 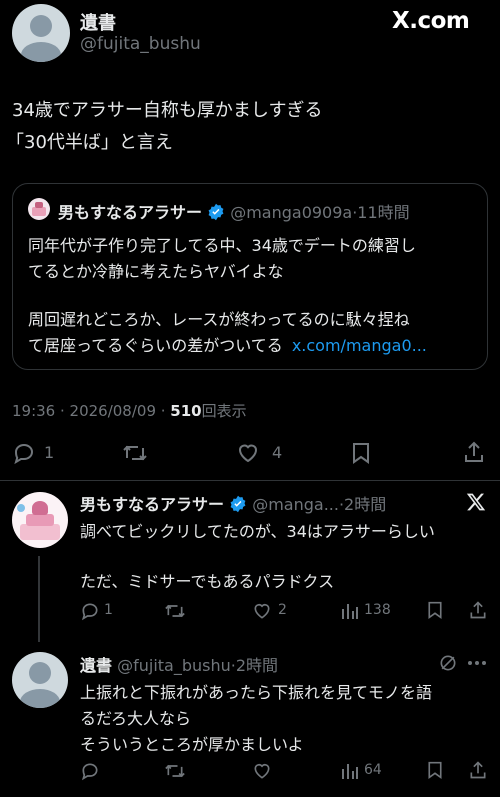 What do you see at coordinates (136, 718) in the screenshot?
I see `reply2-text-line: るだろ大人なら` at bounding box center [136, 718].